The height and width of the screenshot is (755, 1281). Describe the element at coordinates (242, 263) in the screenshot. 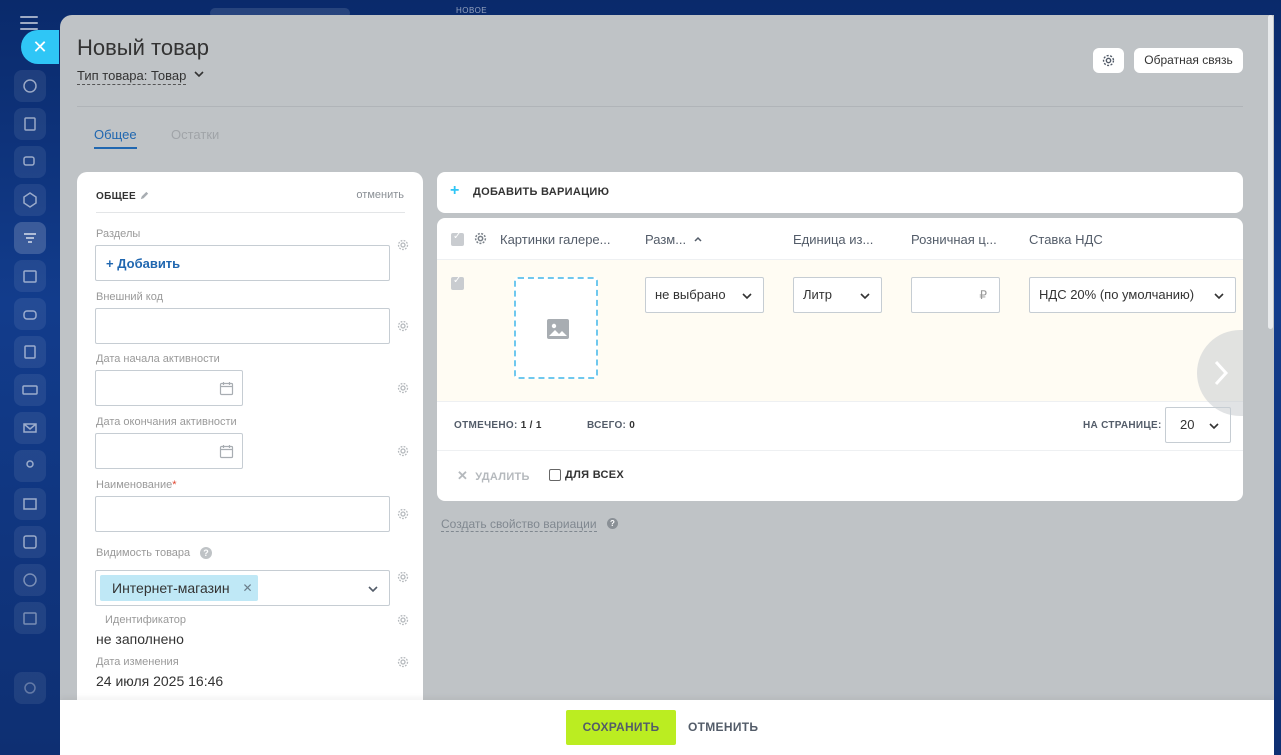

I see `sections-field: + Добавить` at that location.